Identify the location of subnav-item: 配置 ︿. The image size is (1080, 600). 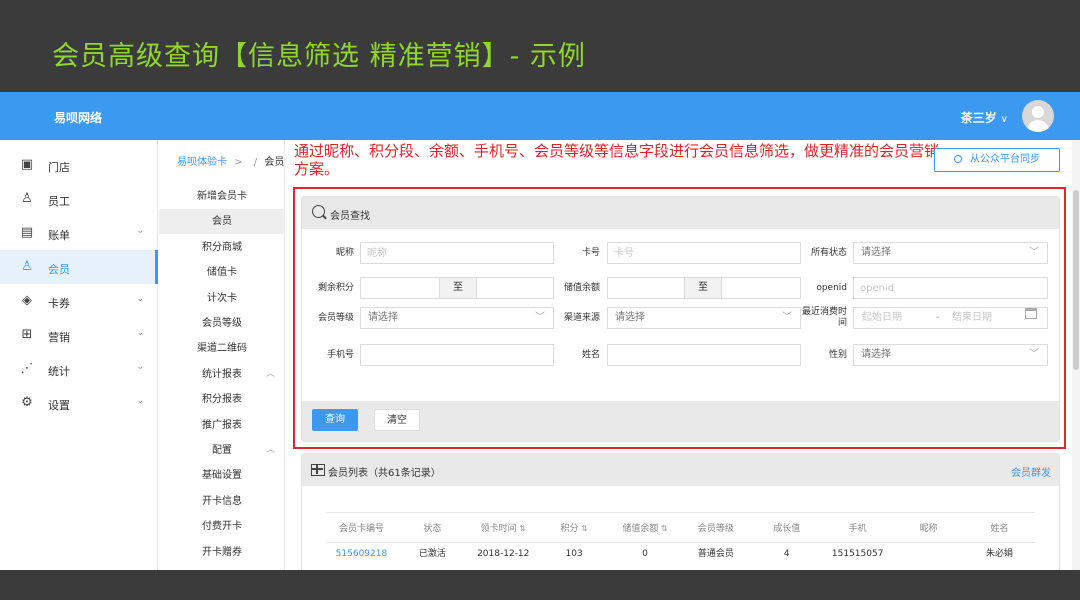
(222, 450).